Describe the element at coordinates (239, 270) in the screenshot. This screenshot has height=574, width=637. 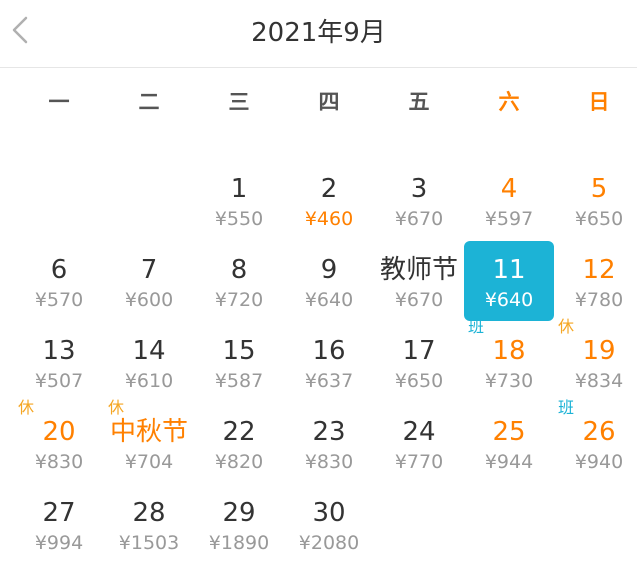
I see `day-number: 8` at that location.